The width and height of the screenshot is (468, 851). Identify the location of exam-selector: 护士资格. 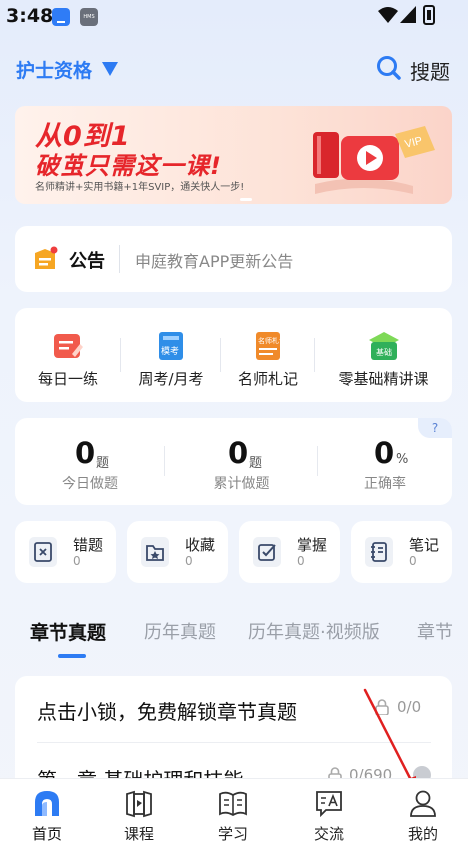
(54, 69).